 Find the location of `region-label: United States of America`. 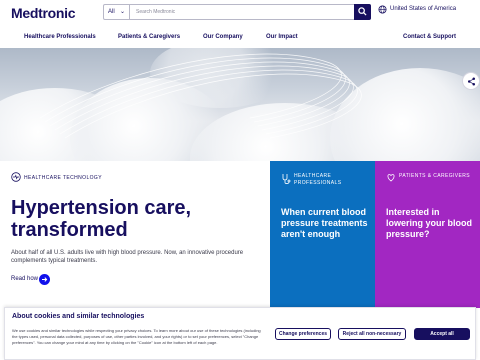

region-label: United States of America is located at coordinates (423, 9).